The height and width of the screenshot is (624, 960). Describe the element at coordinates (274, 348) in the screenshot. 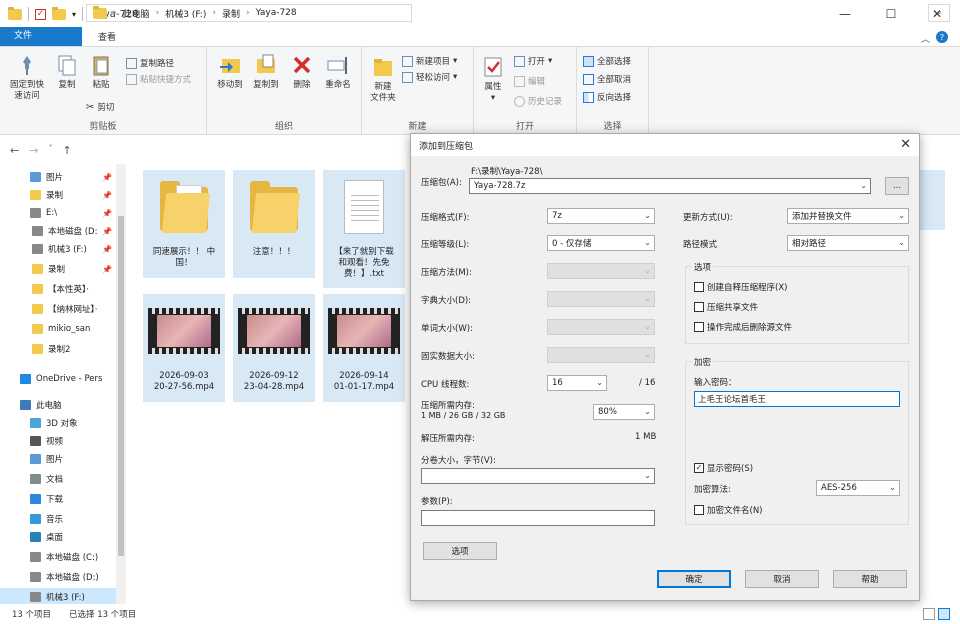

I see `file-item: 2026-09-12 23-04-28.mp4` at that location.